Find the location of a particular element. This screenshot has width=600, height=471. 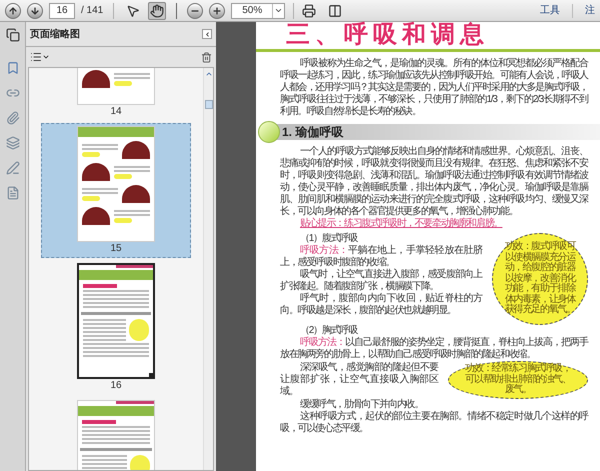

thumbnail-item: 16 is located at coordinates (116, 327).